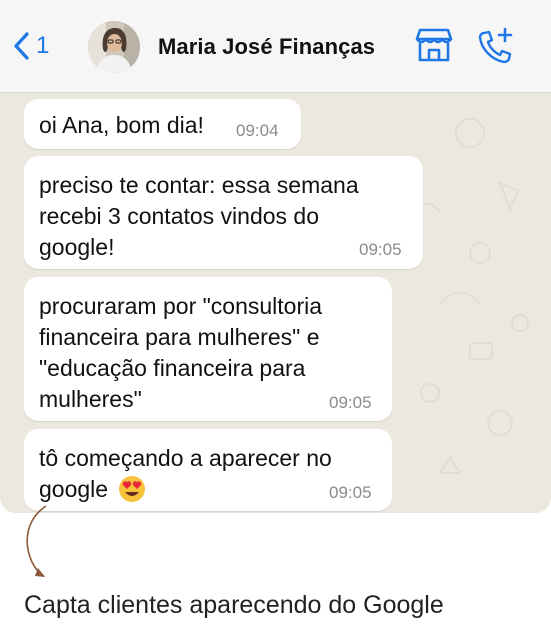 This screenshot has width=551, height=624. I want to click on phone-plus-icon, so click(495, 45).